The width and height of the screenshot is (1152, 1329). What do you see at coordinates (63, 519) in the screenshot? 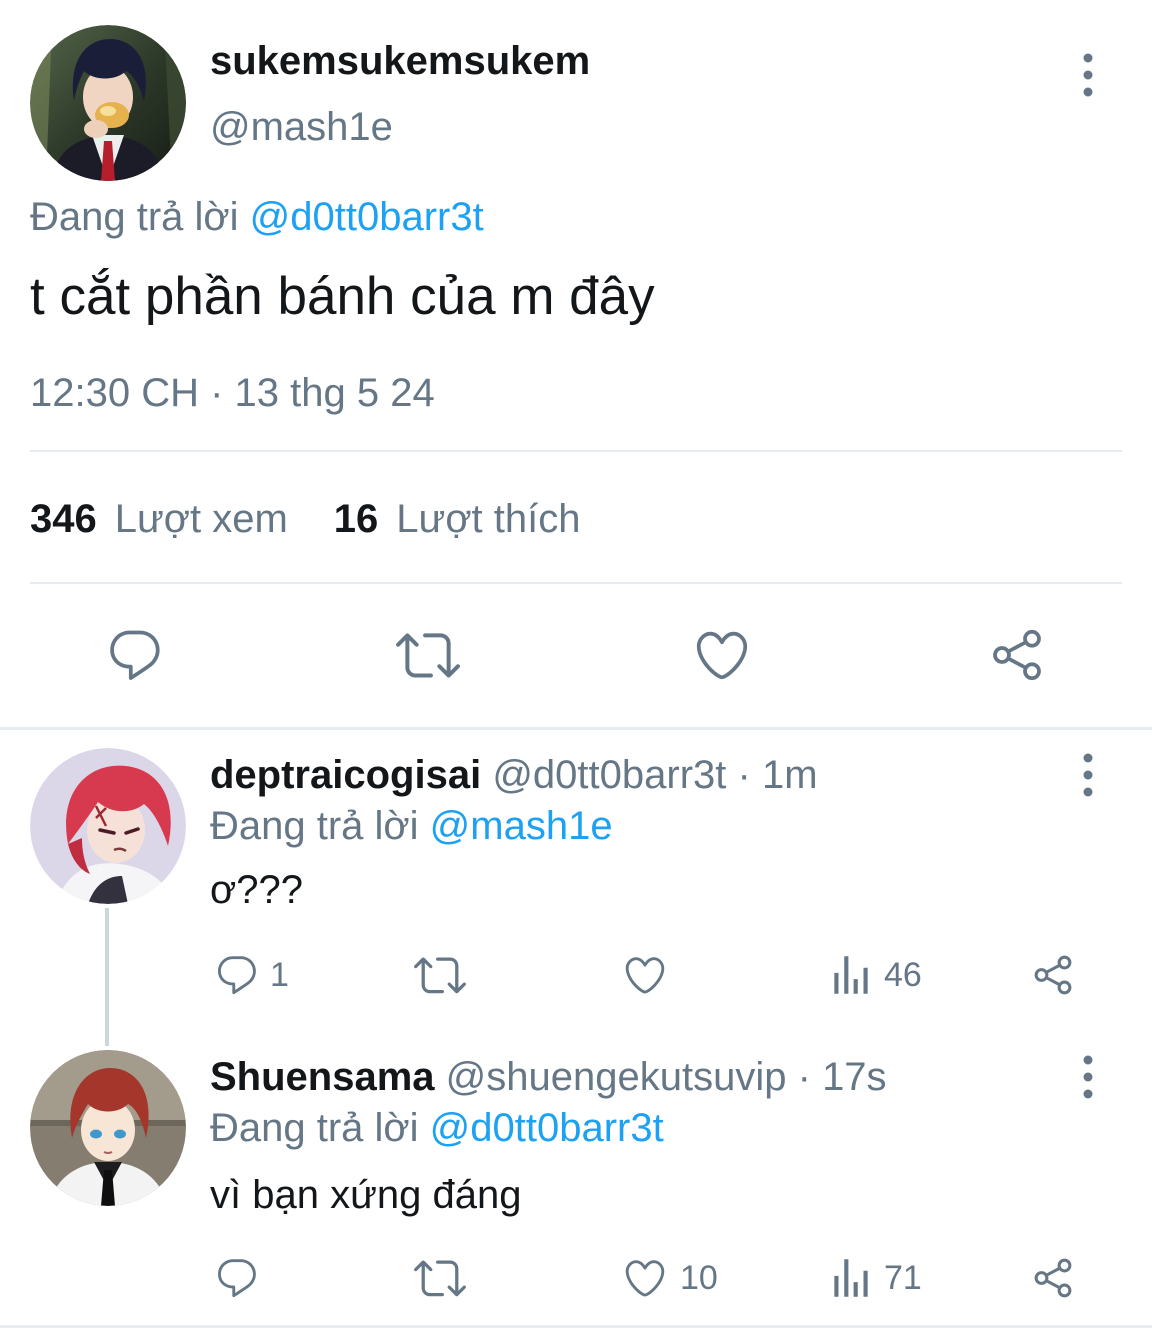
I see `views-count: 346` at bounding box center [63, 519].